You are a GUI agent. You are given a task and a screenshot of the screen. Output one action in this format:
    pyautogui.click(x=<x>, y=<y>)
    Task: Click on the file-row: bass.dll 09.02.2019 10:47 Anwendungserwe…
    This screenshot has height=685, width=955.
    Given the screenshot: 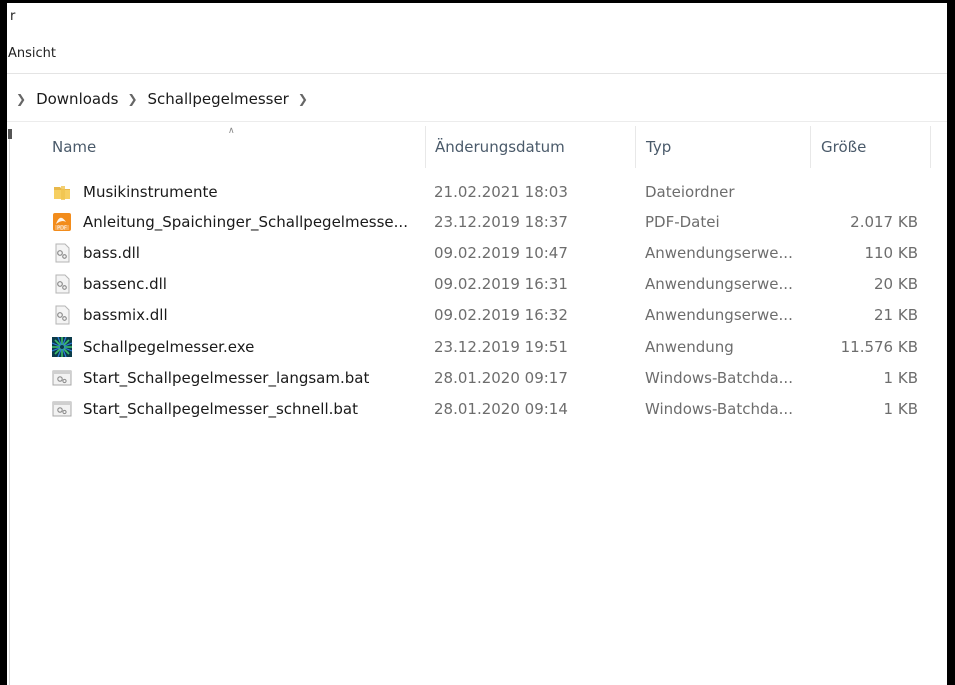 What is the action you would take?
    pyautogui.click(x=495, y=253)
    